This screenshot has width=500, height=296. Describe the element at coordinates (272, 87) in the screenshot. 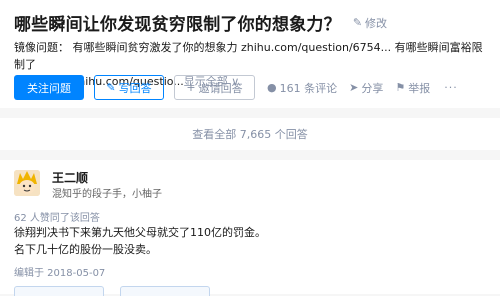

I see `comment-bubble-icon: ●` at that location.